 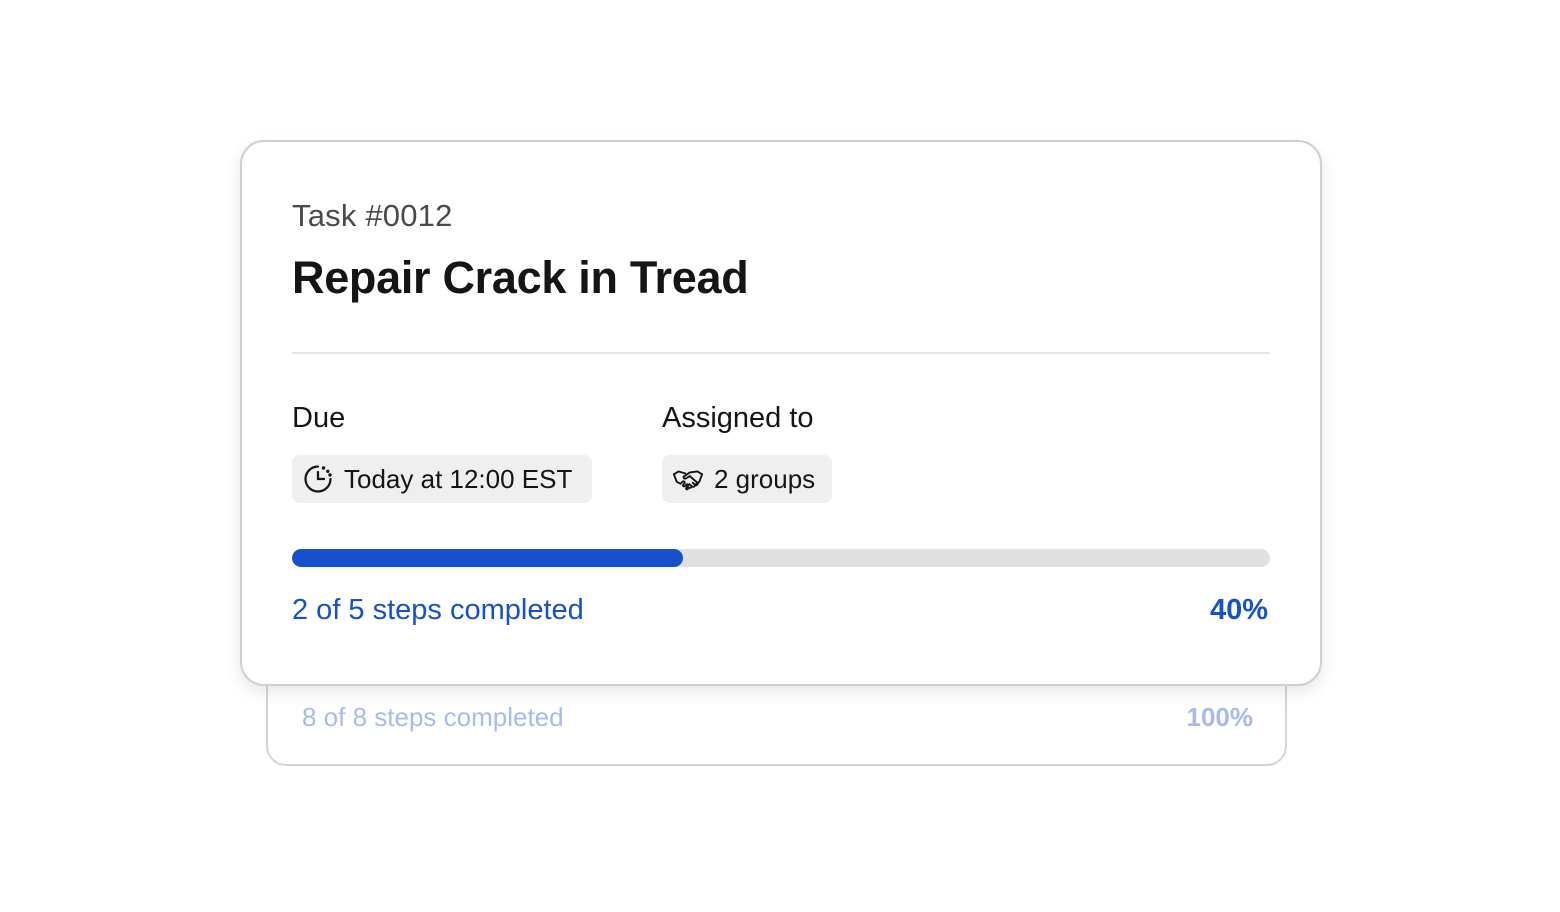 I want to click on background-card-steps-text: 8 of 8 steps completed, so click(x=433, y=717).